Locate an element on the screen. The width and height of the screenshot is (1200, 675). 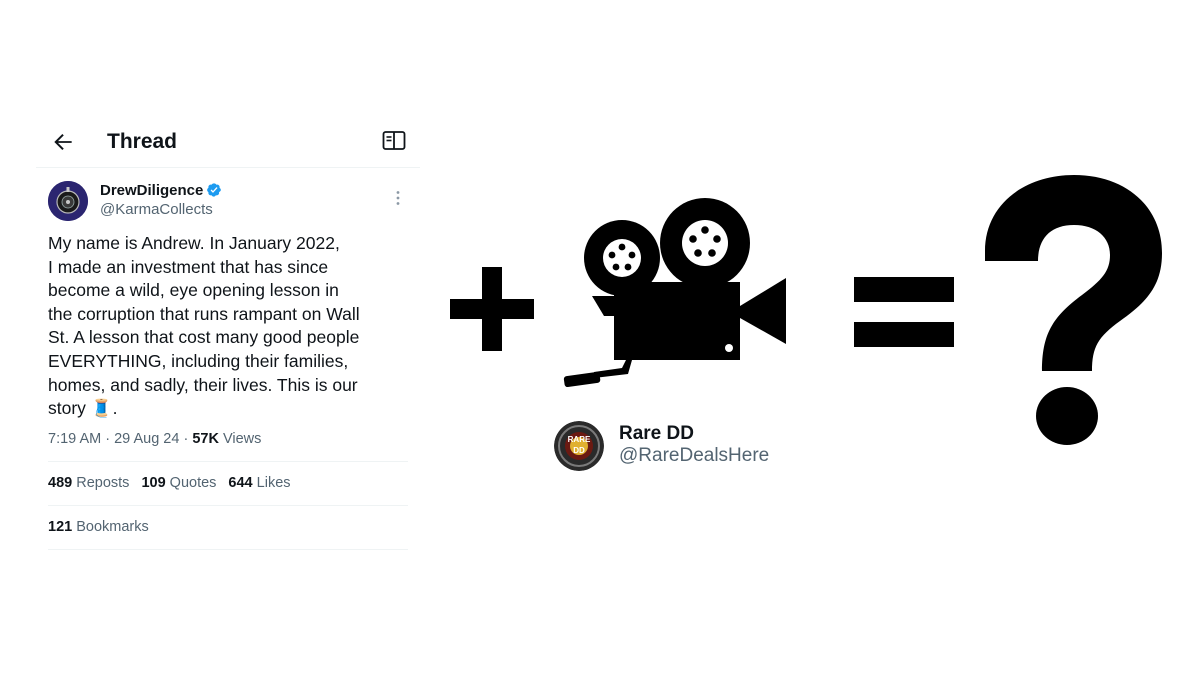
views-label: Views is located at coordinates (242, 438).